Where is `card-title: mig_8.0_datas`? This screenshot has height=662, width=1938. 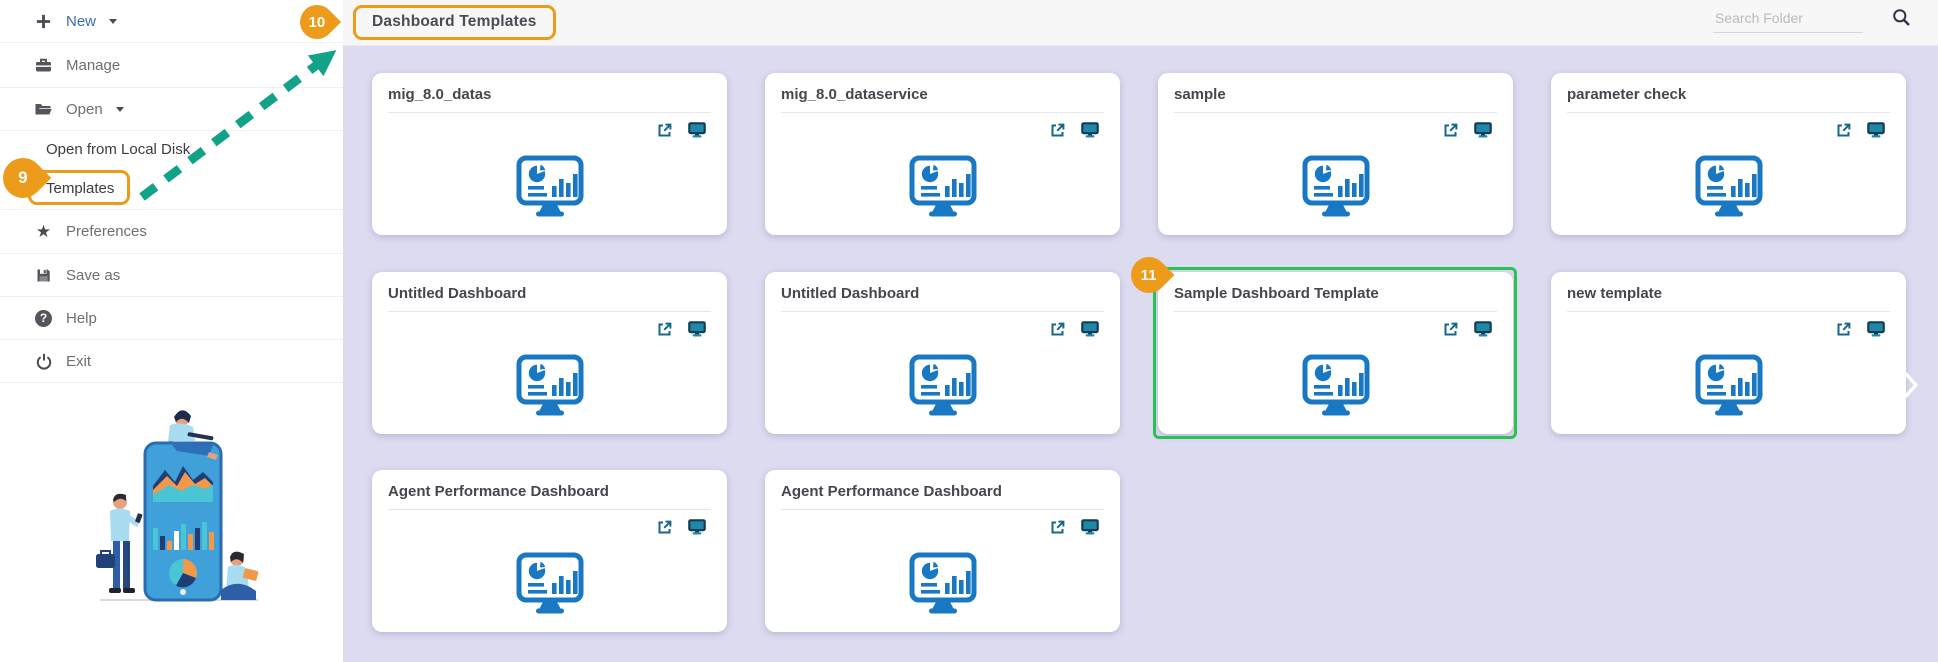 card-title: mig_8.0_datas is located at coordinates (549, 99).